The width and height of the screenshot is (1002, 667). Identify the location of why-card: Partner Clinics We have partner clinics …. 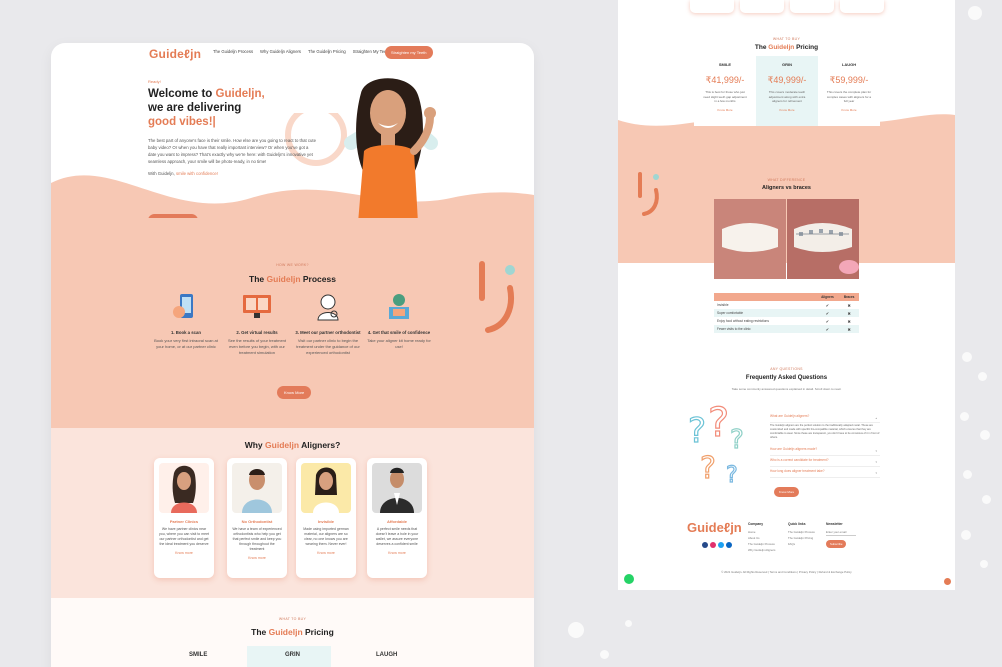
(184, 518).